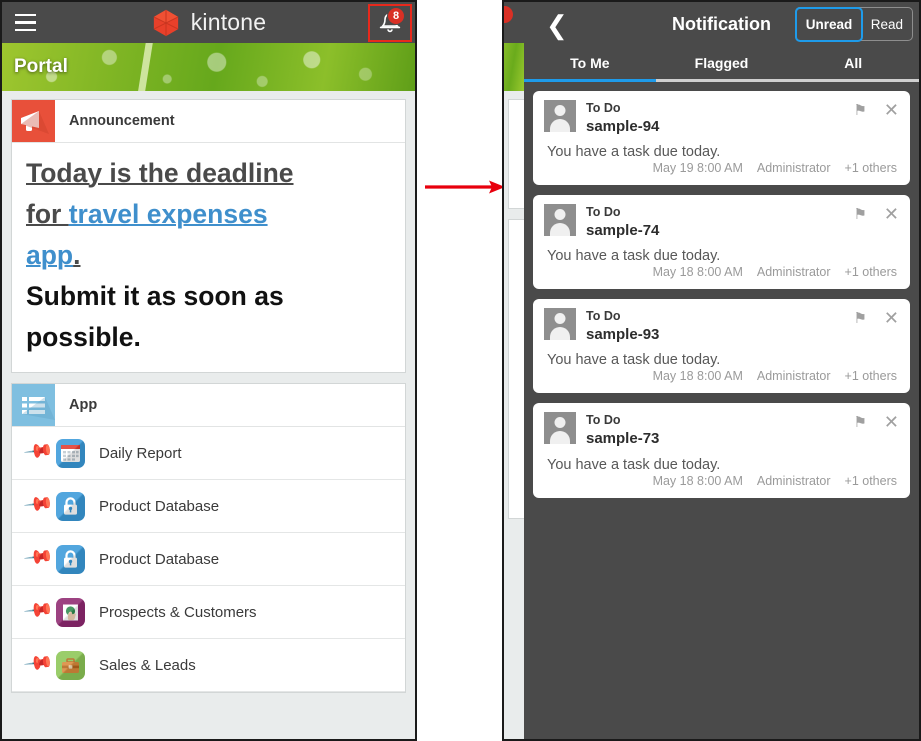 The width and height of the screenshot is (921, 741). I want to click on notification-subject: sample-74, so click(623, 230).